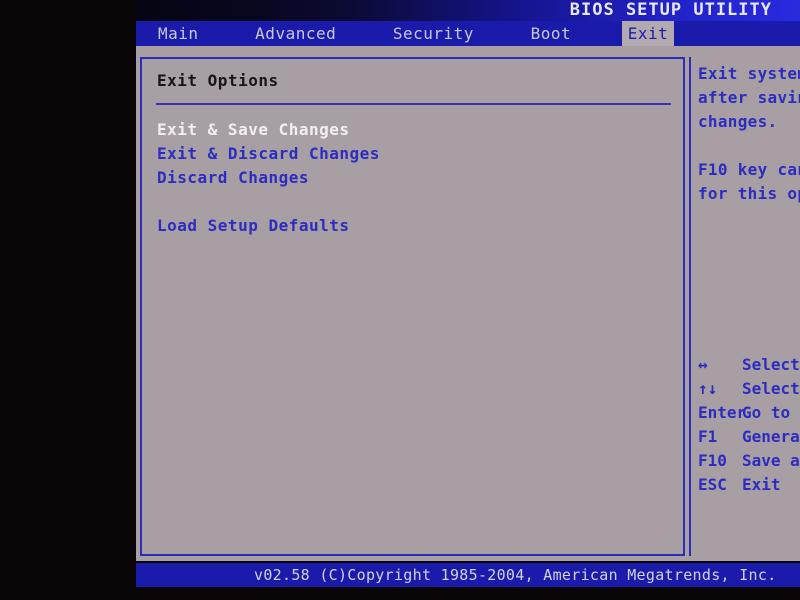 The width and height of the screenshot is (800, 600). Describe the element at coordinates (708, 436) in the screenshot. I see `legend-key-f1: F1` at that location.